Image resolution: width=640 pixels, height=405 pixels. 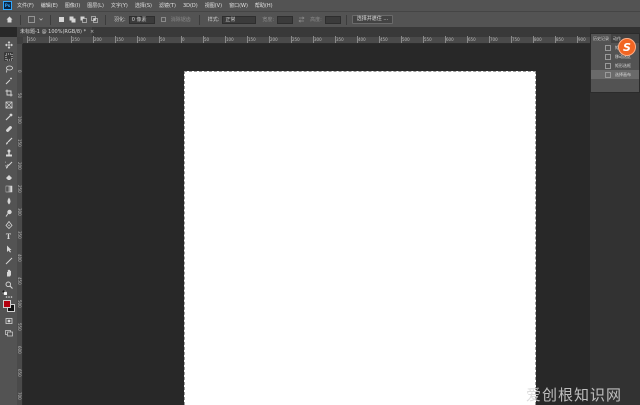 What do you see at coordinates (54, 39) in the screenshot?
I see `ruler-label: 300` at bounding box center [54, 39].